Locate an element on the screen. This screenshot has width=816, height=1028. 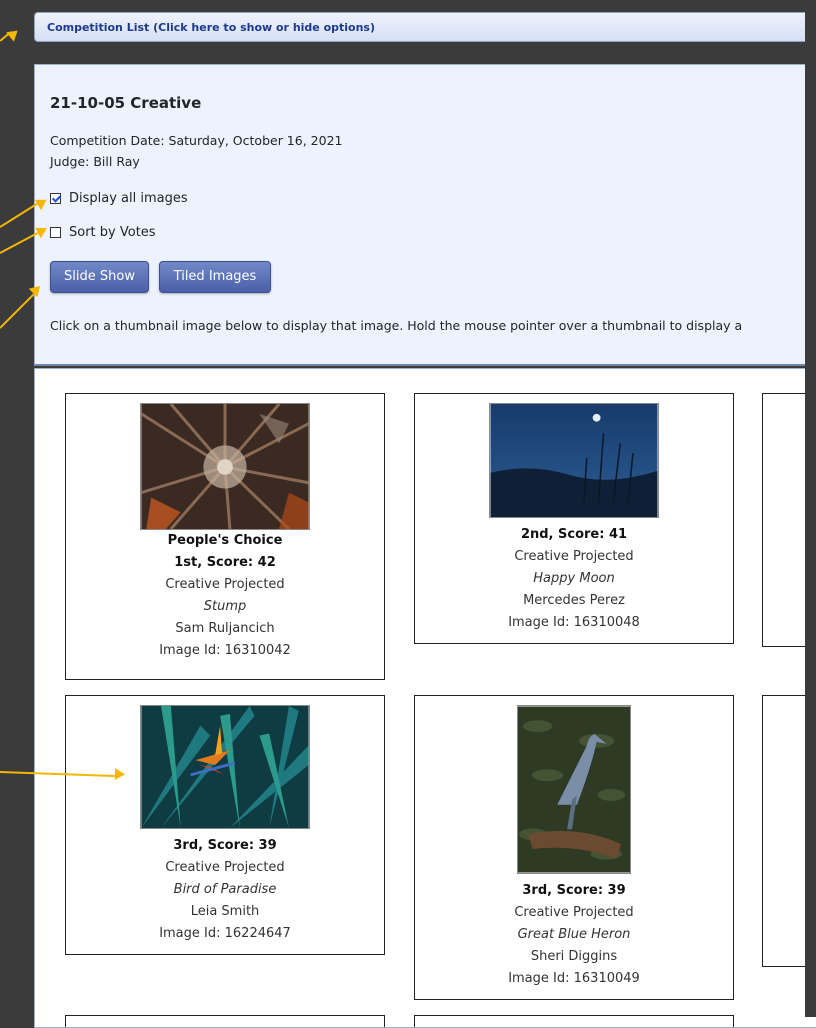
image-id: Image Id: 16224647 is located at coordinates (225, 933).